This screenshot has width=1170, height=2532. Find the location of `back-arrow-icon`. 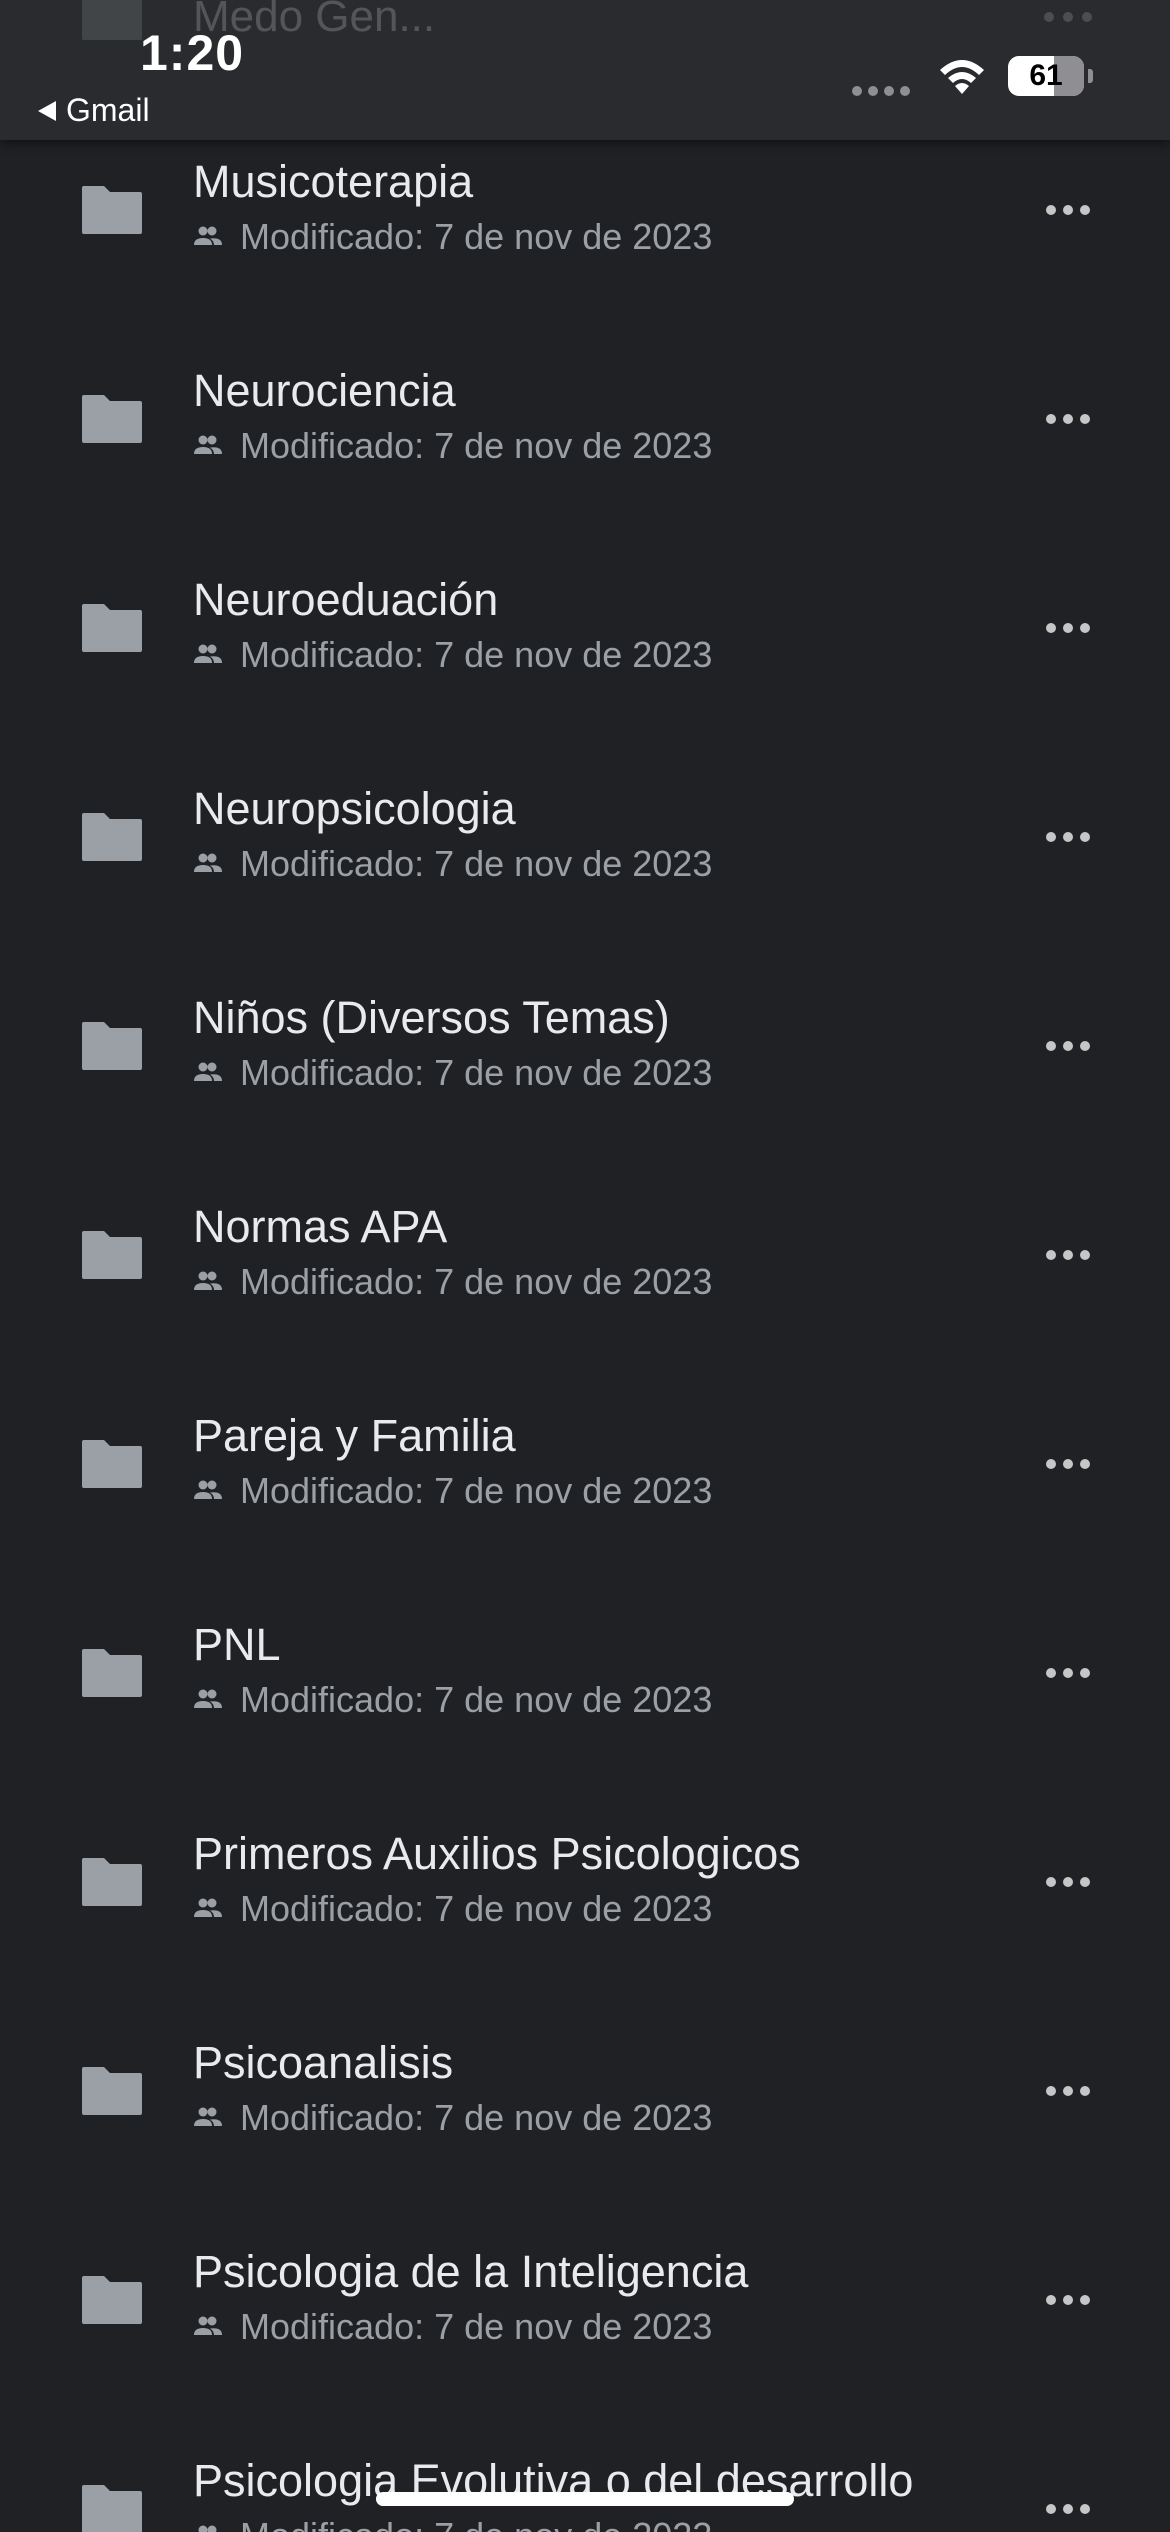

back-arrow-icon is located at coordinates (47, 110).